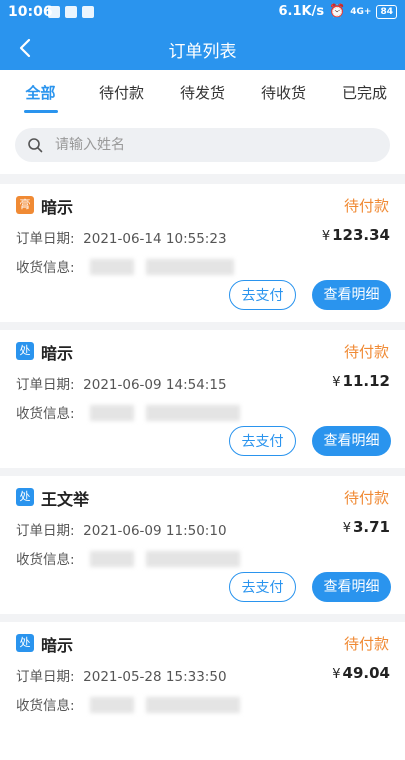  I want to click on status-time: 10:06, so click(30, 12).